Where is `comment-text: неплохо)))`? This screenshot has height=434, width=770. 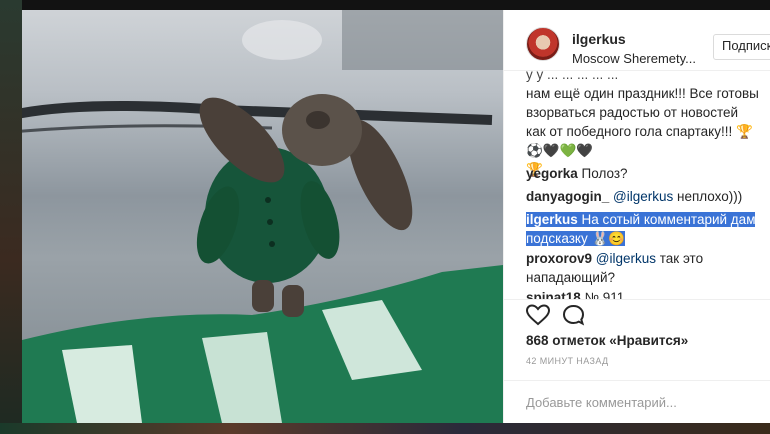 comment-text: неплохо))) is located at coordinates (708, 196).